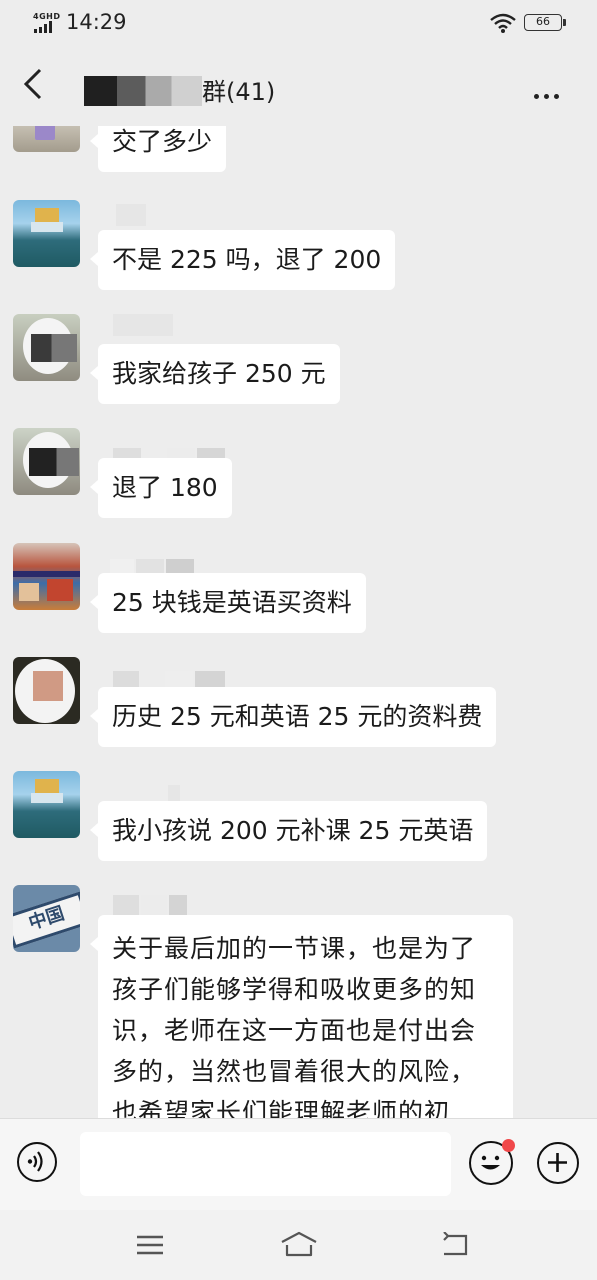 Image resolution: width=597 pixels, height=1280 pixels. What do you see at coordinates (143, 91) in the screenshot?
I see `title-redaction` at bounding box center [143, 91].